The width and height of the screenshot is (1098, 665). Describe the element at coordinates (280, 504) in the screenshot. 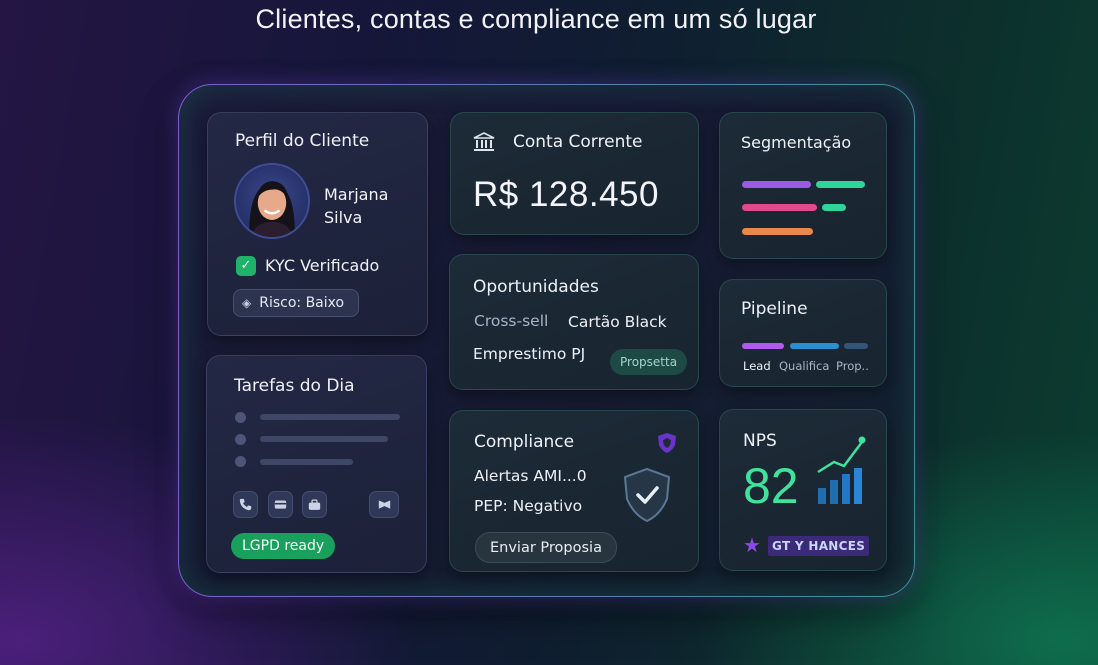

I see `card-icon` at that location.